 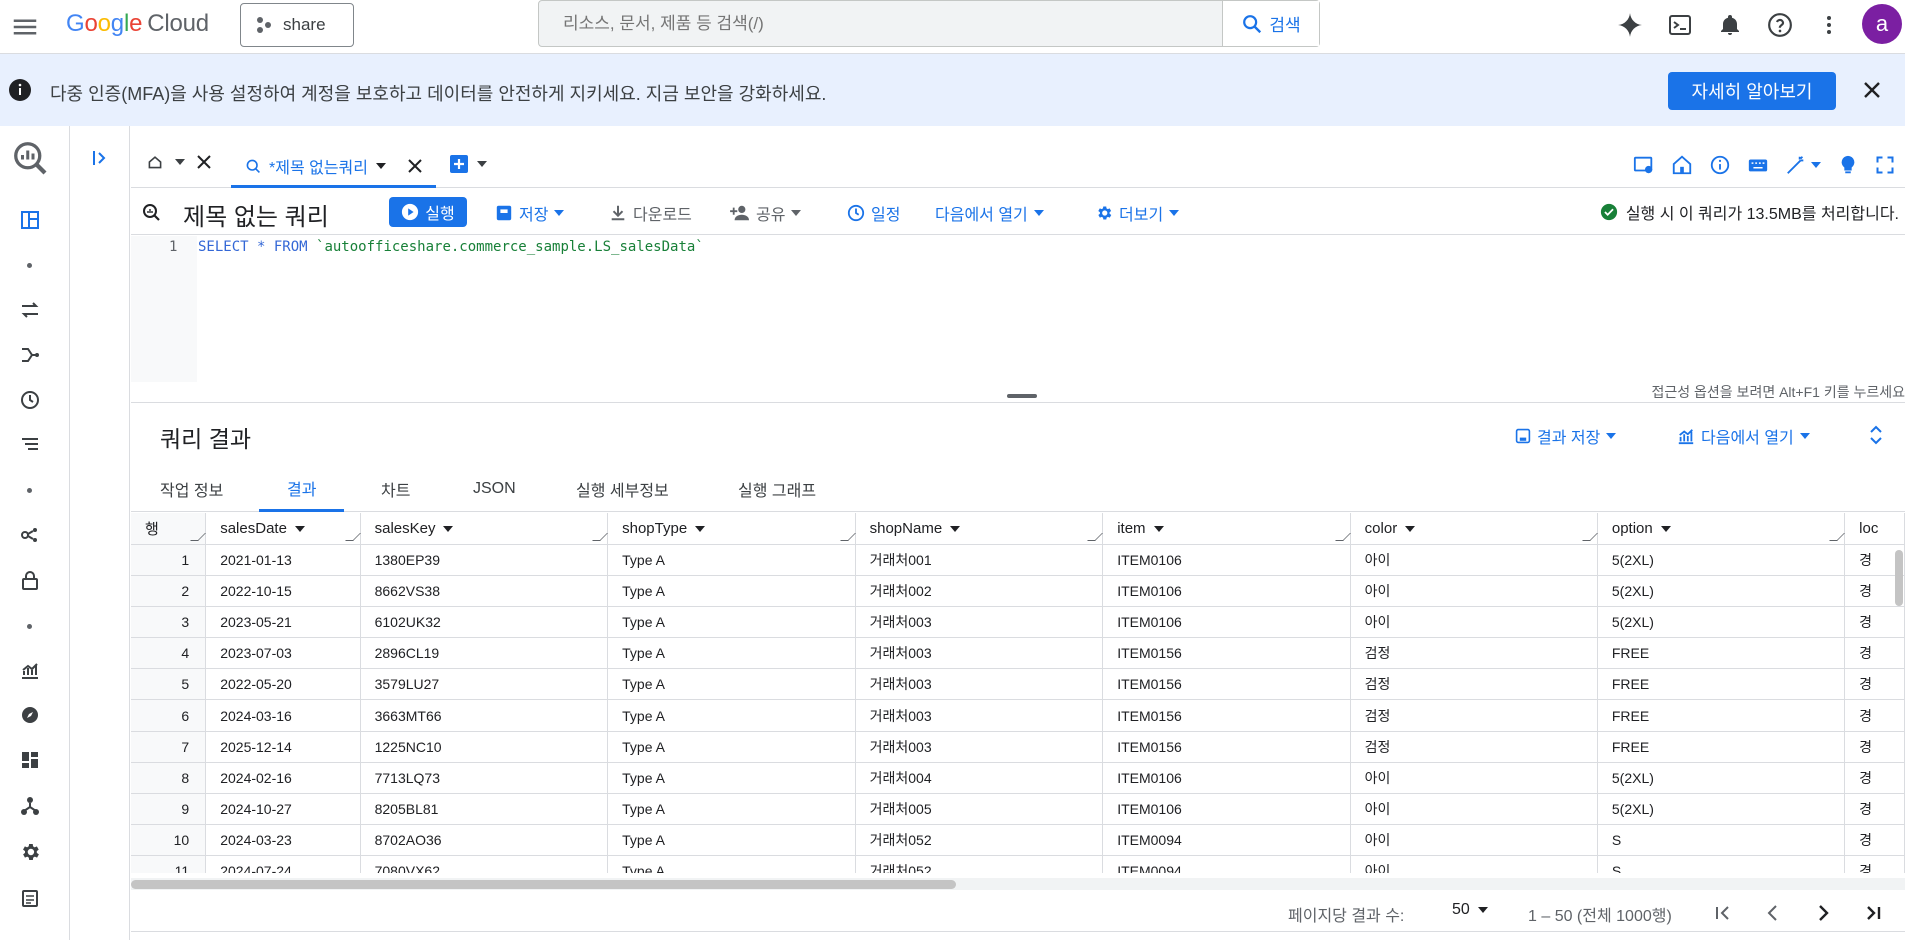 What do you see at coordinates (530, 213) in the screenshot?
I see `save-button: 저장` at bounding box center [530, 213].